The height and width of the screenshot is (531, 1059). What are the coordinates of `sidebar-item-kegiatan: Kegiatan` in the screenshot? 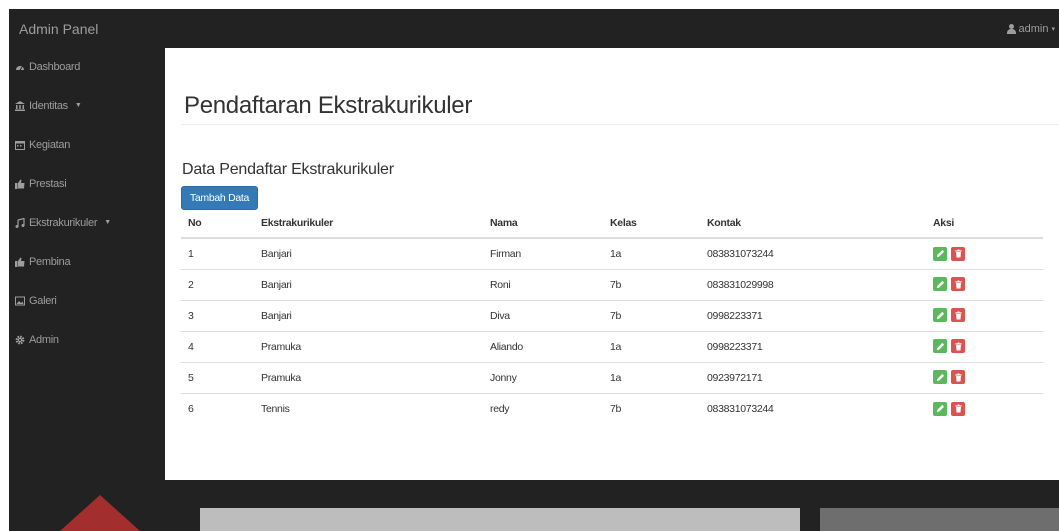 It's located at (87, 144).